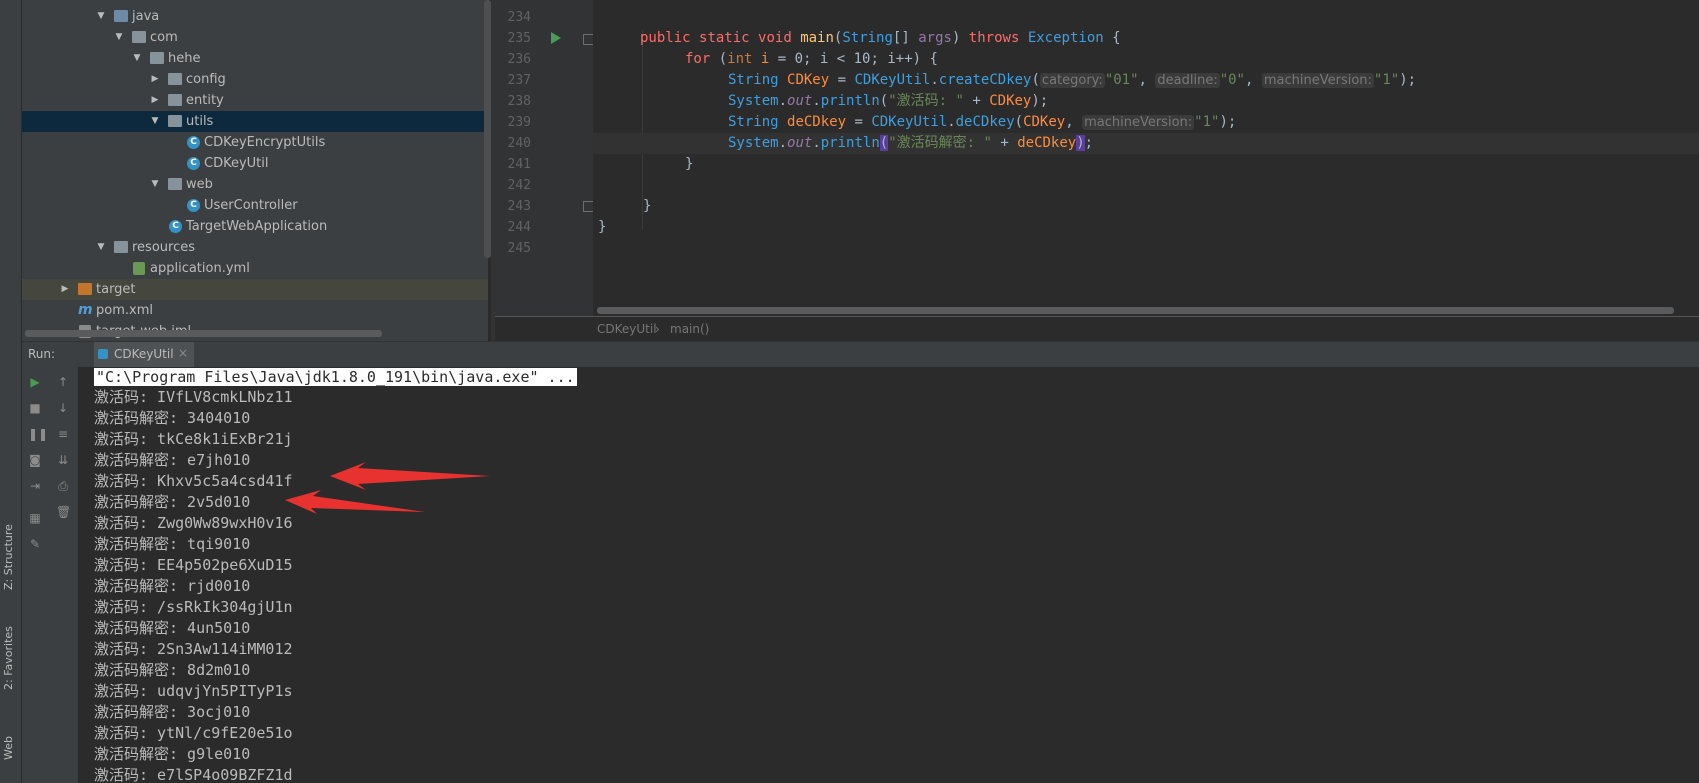 This screenshot has height=783, width=1699. I want to click on web-tab: Web, so click(8, 748).